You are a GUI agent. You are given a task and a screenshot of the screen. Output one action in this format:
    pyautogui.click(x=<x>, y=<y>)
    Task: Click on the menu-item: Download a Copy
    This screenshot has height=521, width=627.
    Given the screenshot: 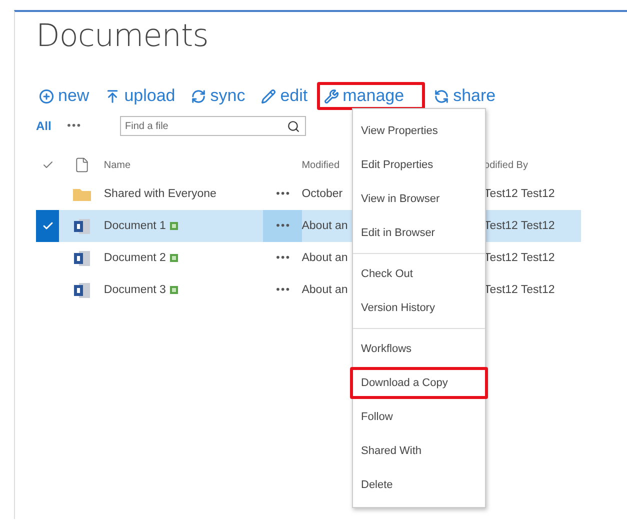 What is the action you would take?
    pyautogui.click(x=419, y=383)
    